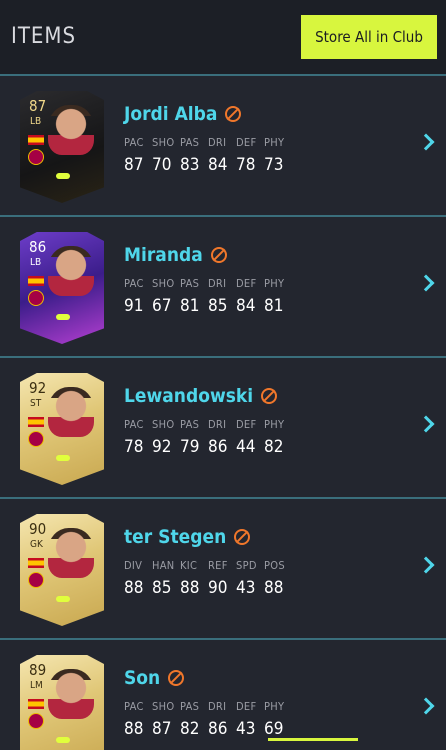  Describe the element at coordinates (218, 306) in the screenshot. I see `stat-value: 85` at that location.